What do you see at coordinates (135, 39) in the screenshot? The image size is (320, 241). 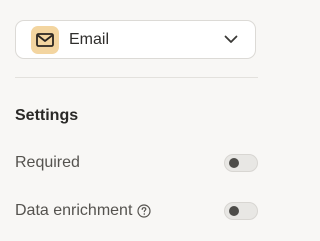 I see `field-type-select: Email` at bounding box center [135, 39].